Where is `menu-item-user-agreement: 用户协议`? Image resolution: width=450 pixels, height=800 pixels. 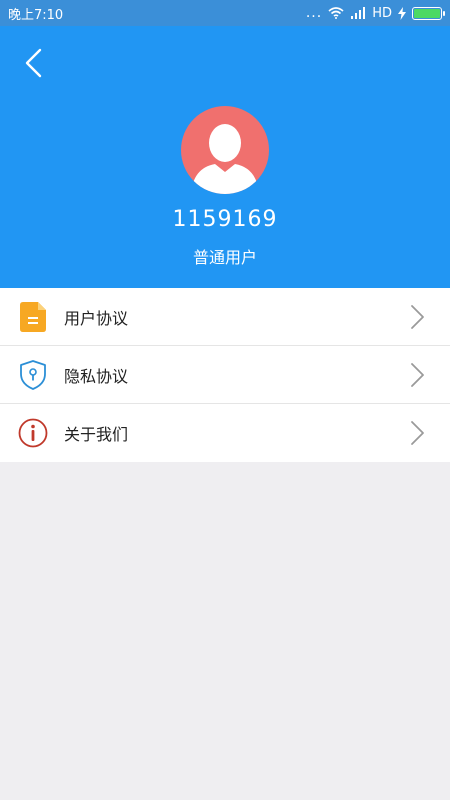 menu-item-user-agreement: 用户协议 is located at coordinates (225, 317).